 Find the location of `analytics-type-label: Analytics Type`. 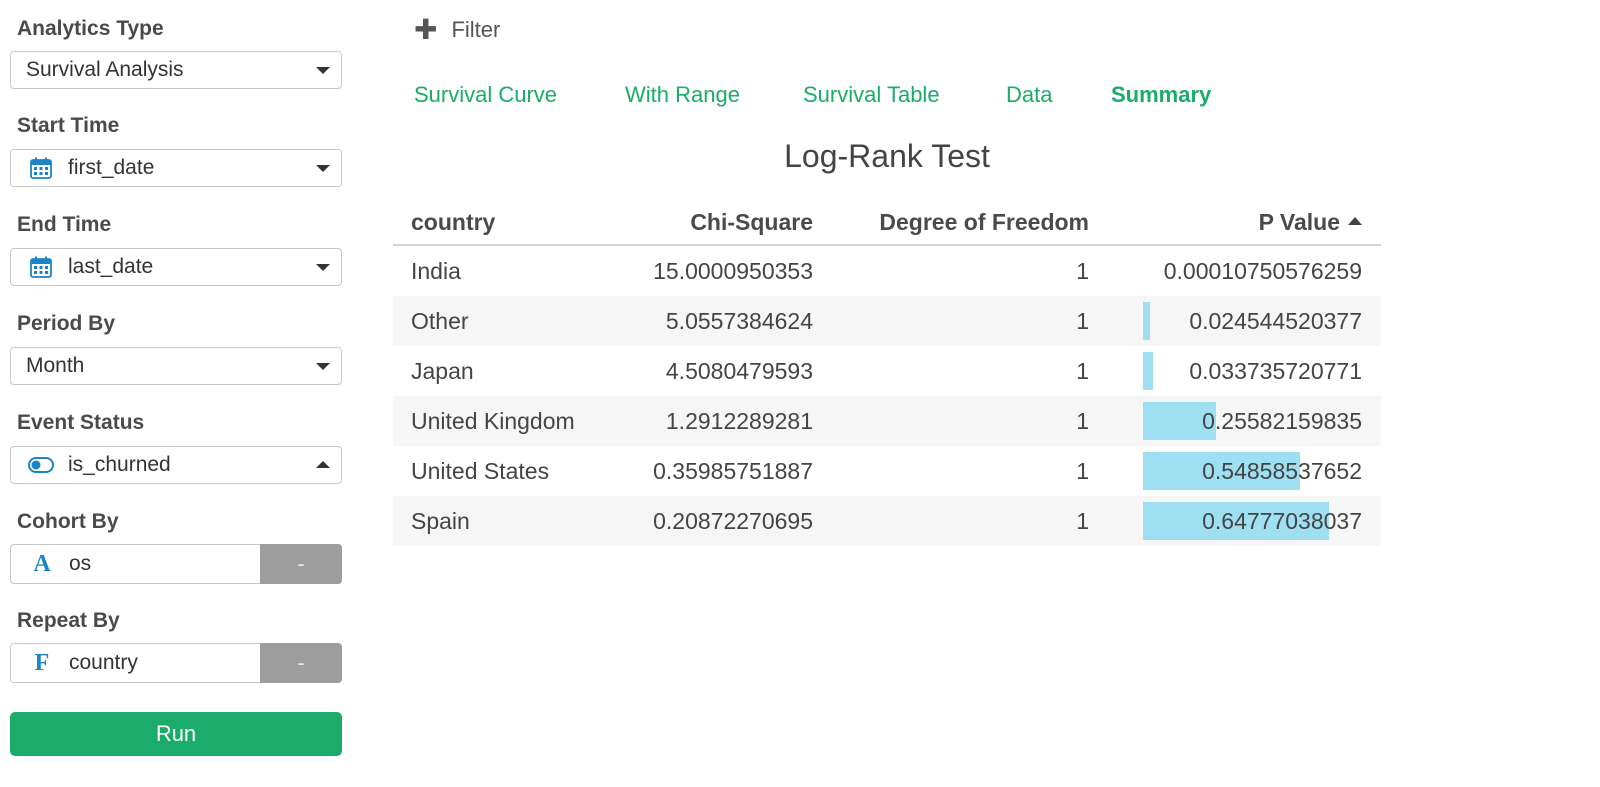

analytics-type-label: Analytics Type is located at coordinates (90, 28).